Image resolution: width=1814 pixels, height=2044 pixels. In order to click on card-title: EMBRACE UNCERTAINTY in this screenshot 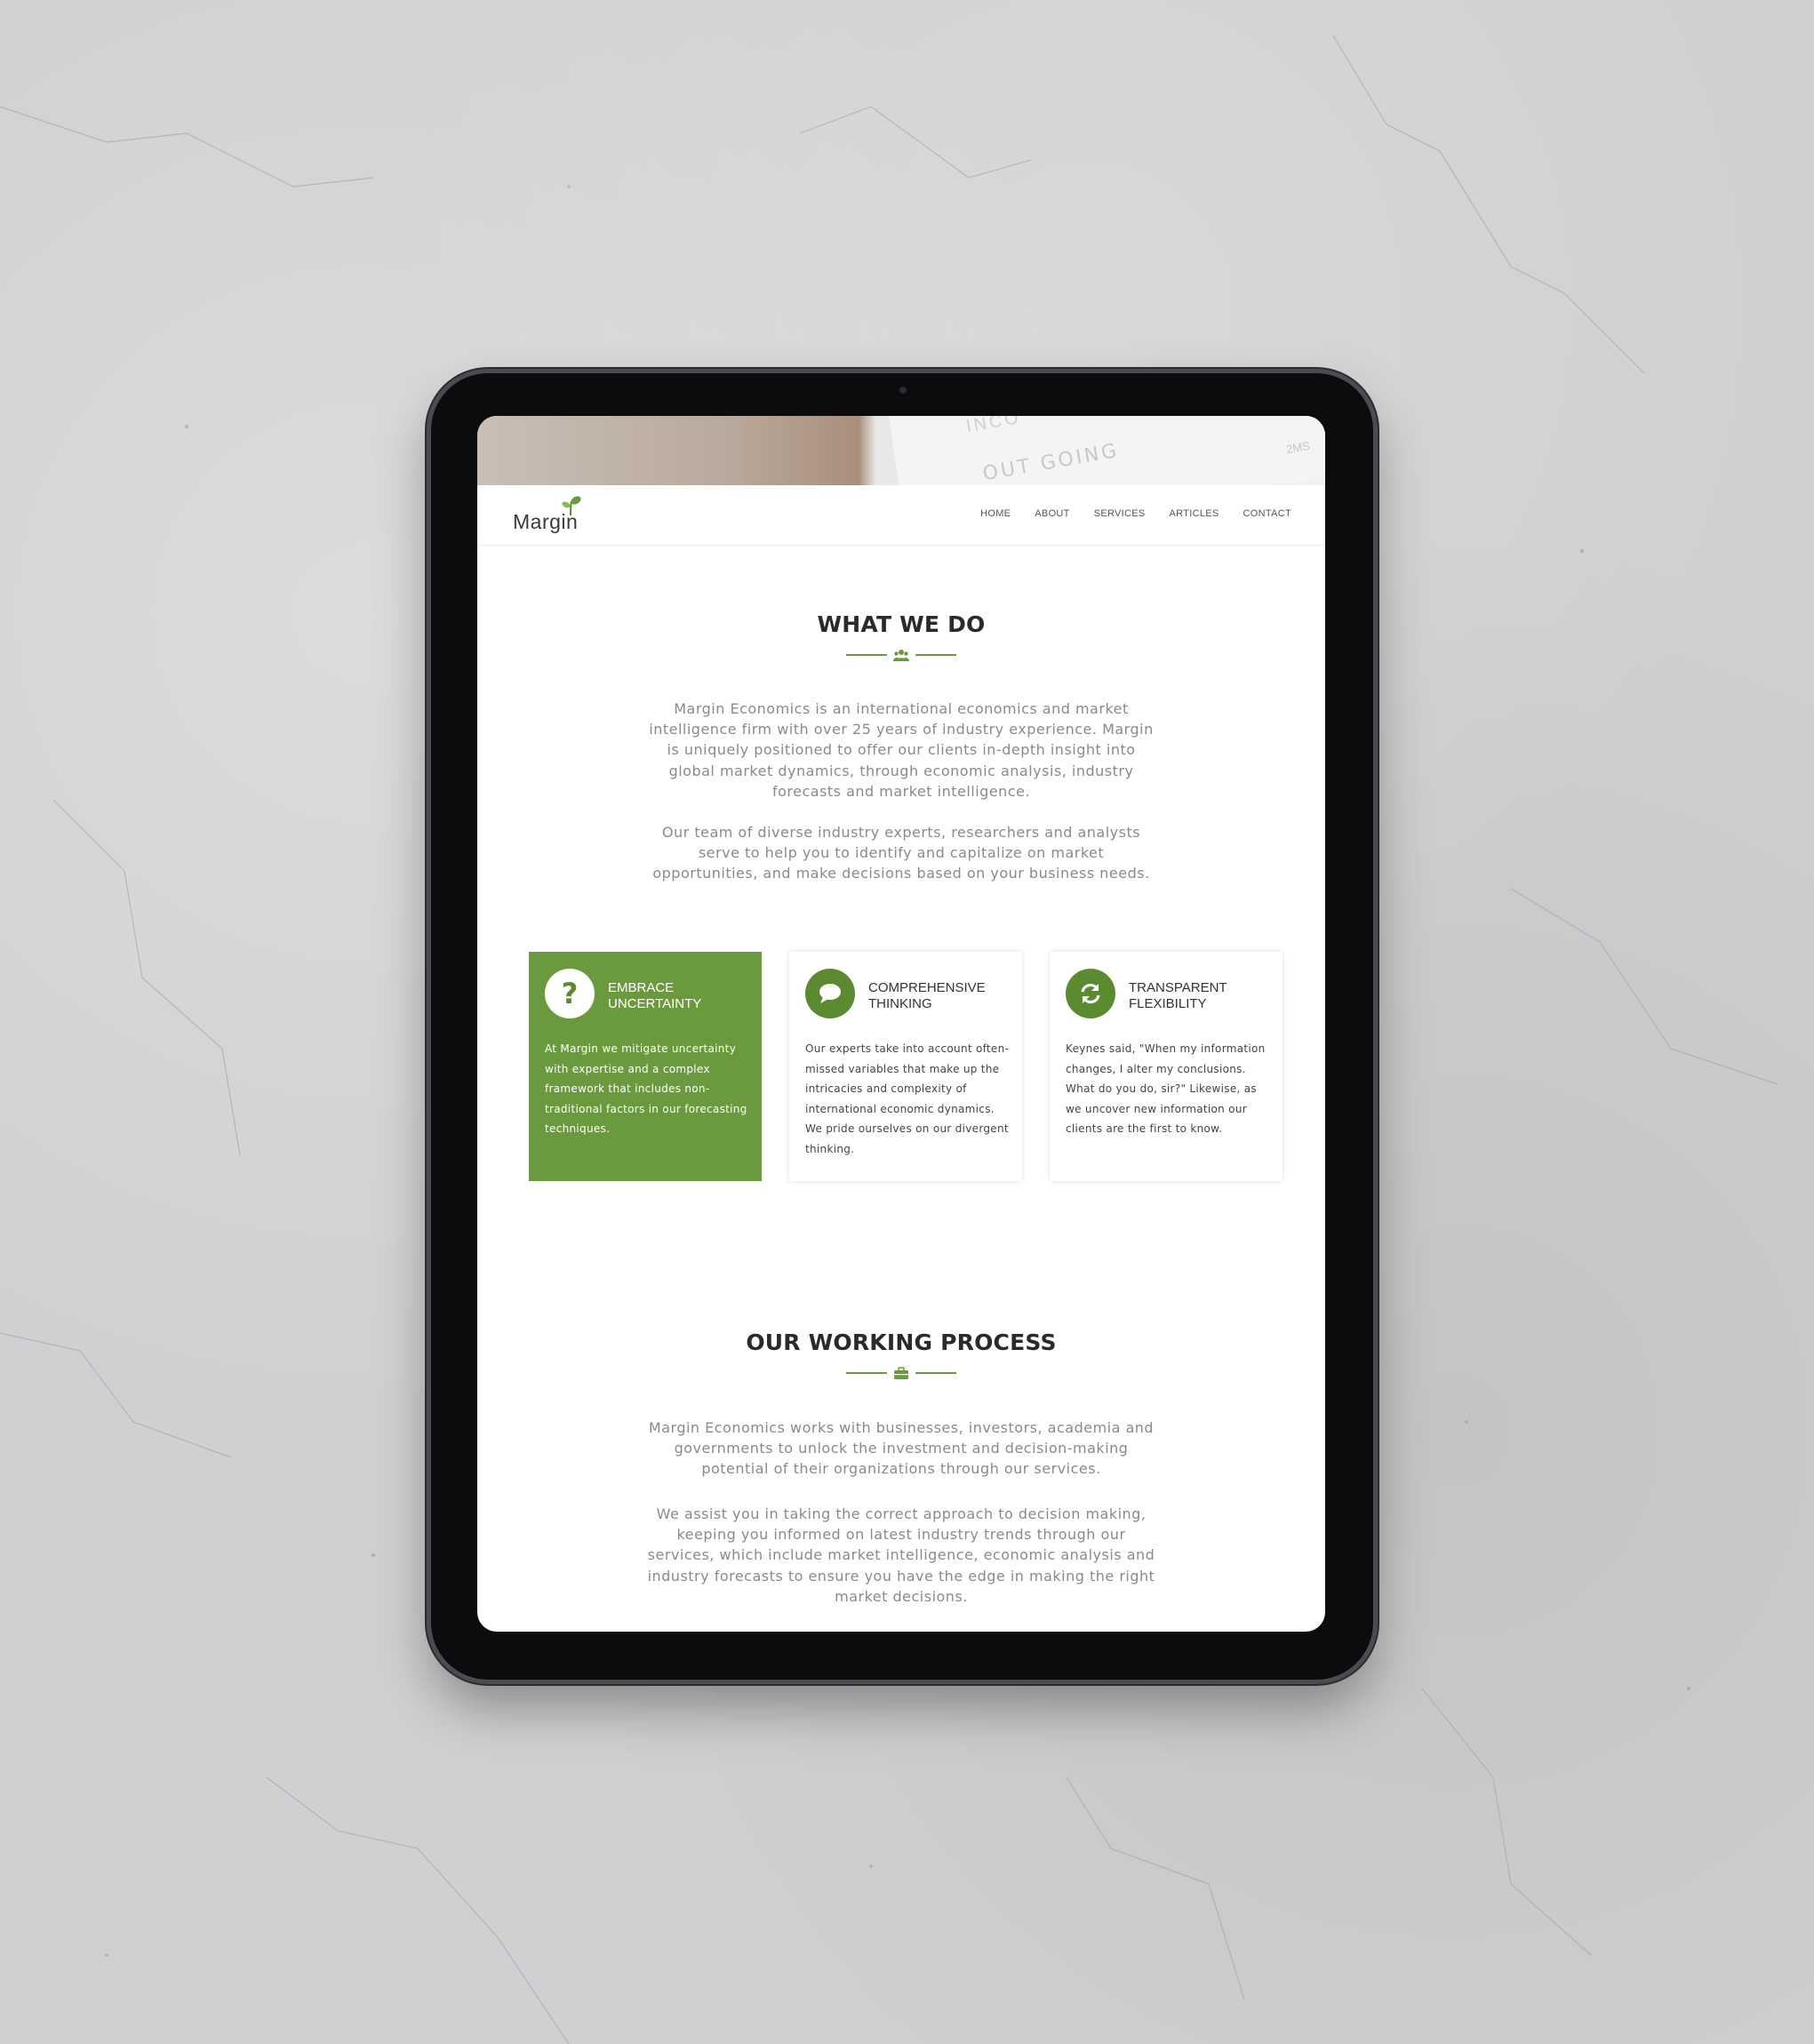, I will do `click(655, 995)`.